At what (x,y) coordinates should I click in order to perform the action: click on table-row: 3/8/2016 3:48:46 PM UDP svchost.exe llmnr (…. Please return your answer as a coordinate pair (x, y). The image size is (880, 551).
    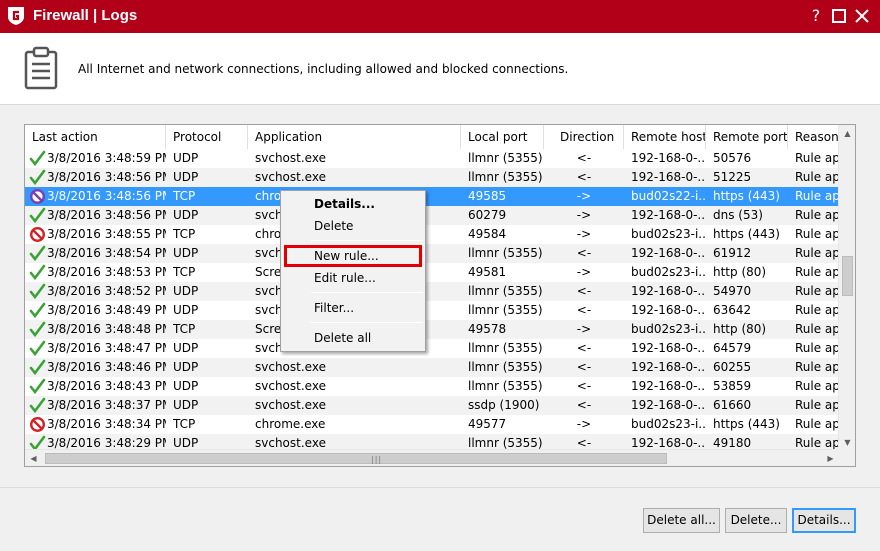
    Looking at the image, I should click on (432, 367).